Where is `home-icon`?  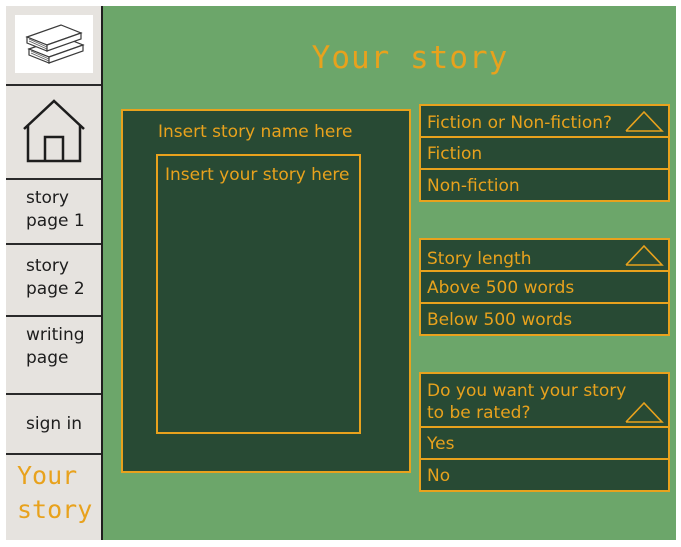
home-icon is located at coordinates (54, 131).